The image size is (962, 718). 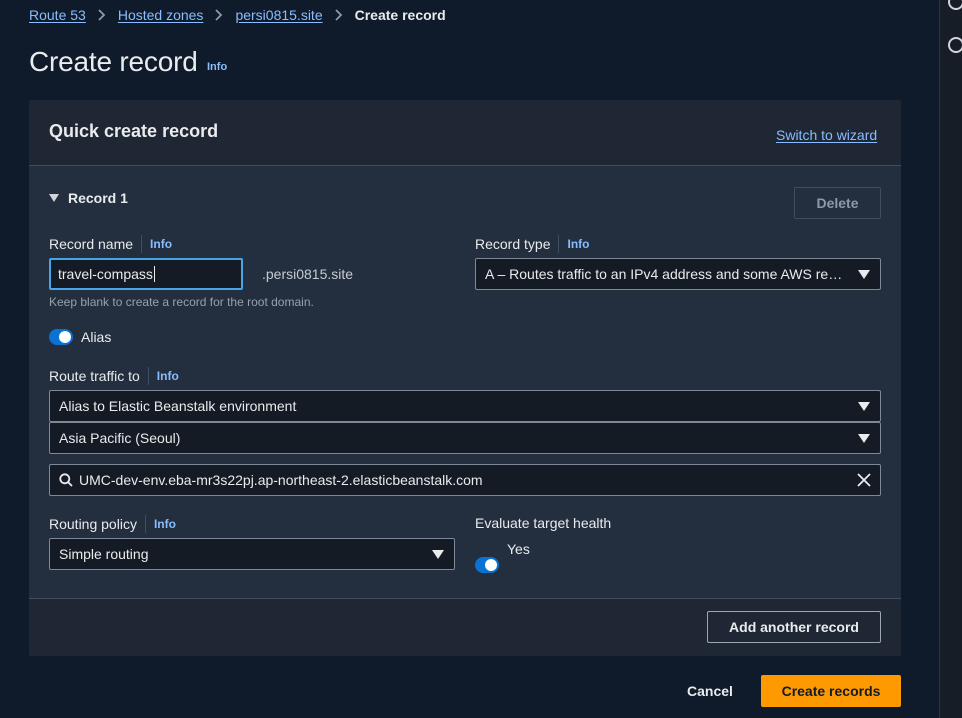 I want to click on breadcrumb-route53: Route 53, so click(x=57, y=15).